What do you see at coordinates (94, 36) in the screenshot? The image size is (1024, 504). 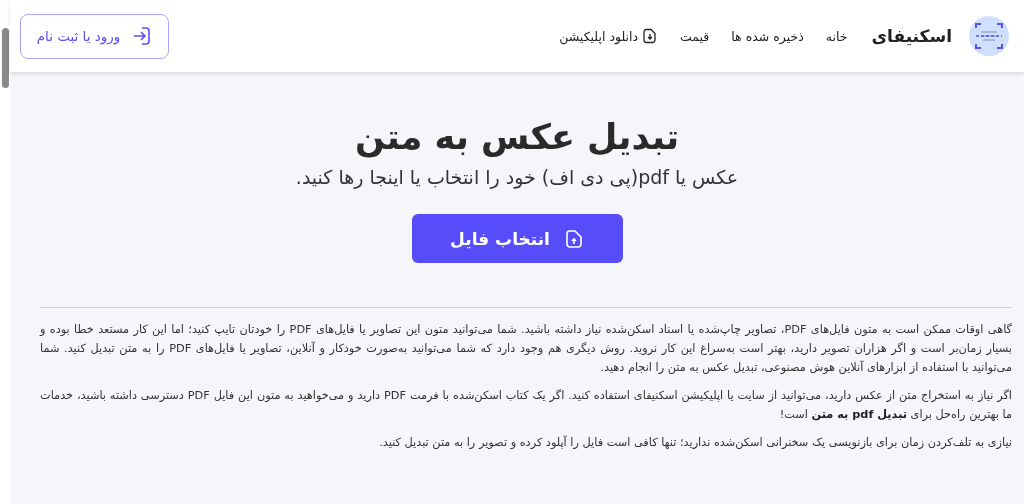 I see `login-button: ورود یا ثبت نام` at bounding box center [94, 36].